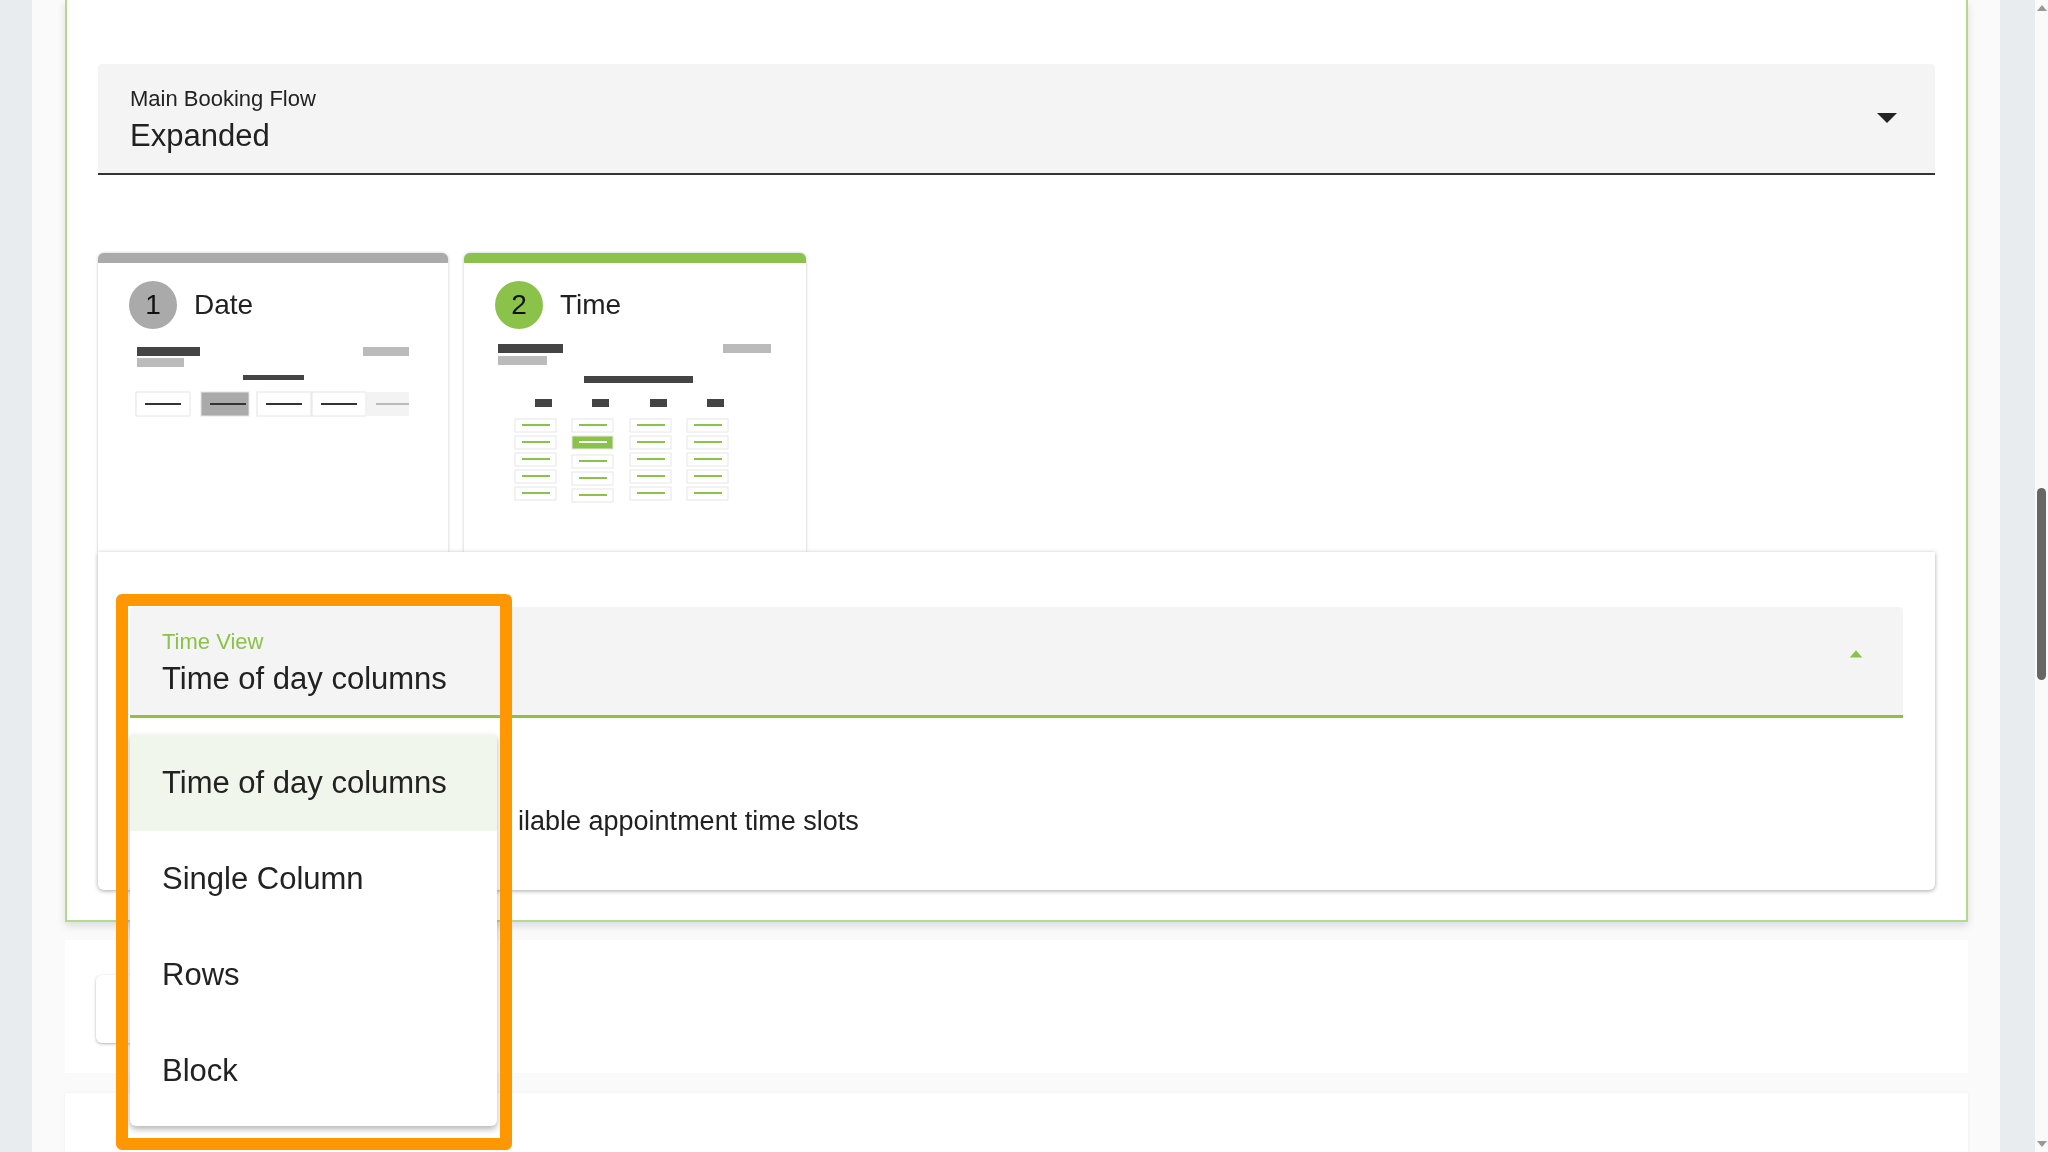 The image size is (2048, 1152). Describe the element at coordinates (635, 402) in the screenshot. I see `step-card: 2 Time` at that location.